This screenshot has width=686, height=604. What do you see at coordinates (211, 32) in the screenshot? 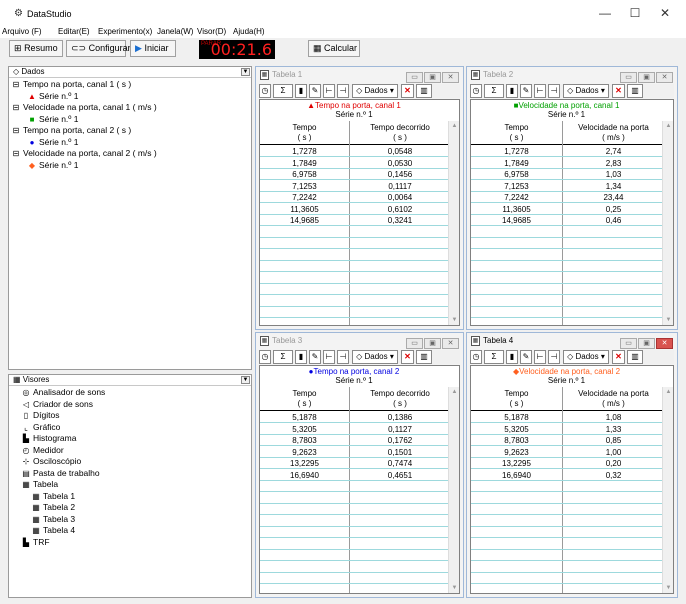
I see `menu-visor: Visor(D)` at bounding box center [211, 32].